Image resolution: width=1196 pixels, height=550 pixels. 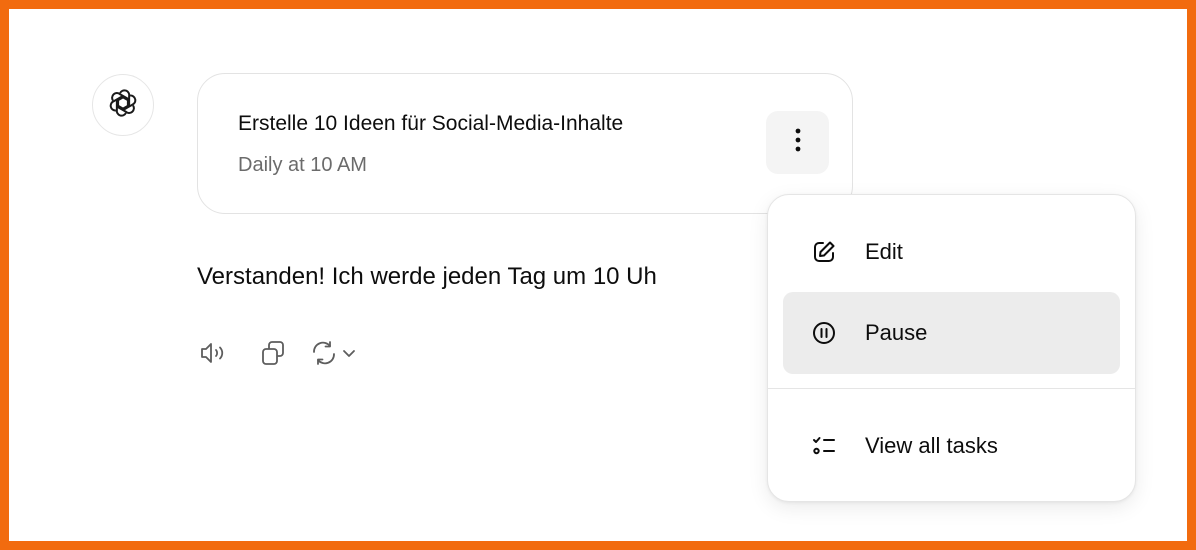 What do you see at coordinates (951, 252) in the screenshot?
I see `menu-item-edit: Edit` at bounding box center [951, 252].